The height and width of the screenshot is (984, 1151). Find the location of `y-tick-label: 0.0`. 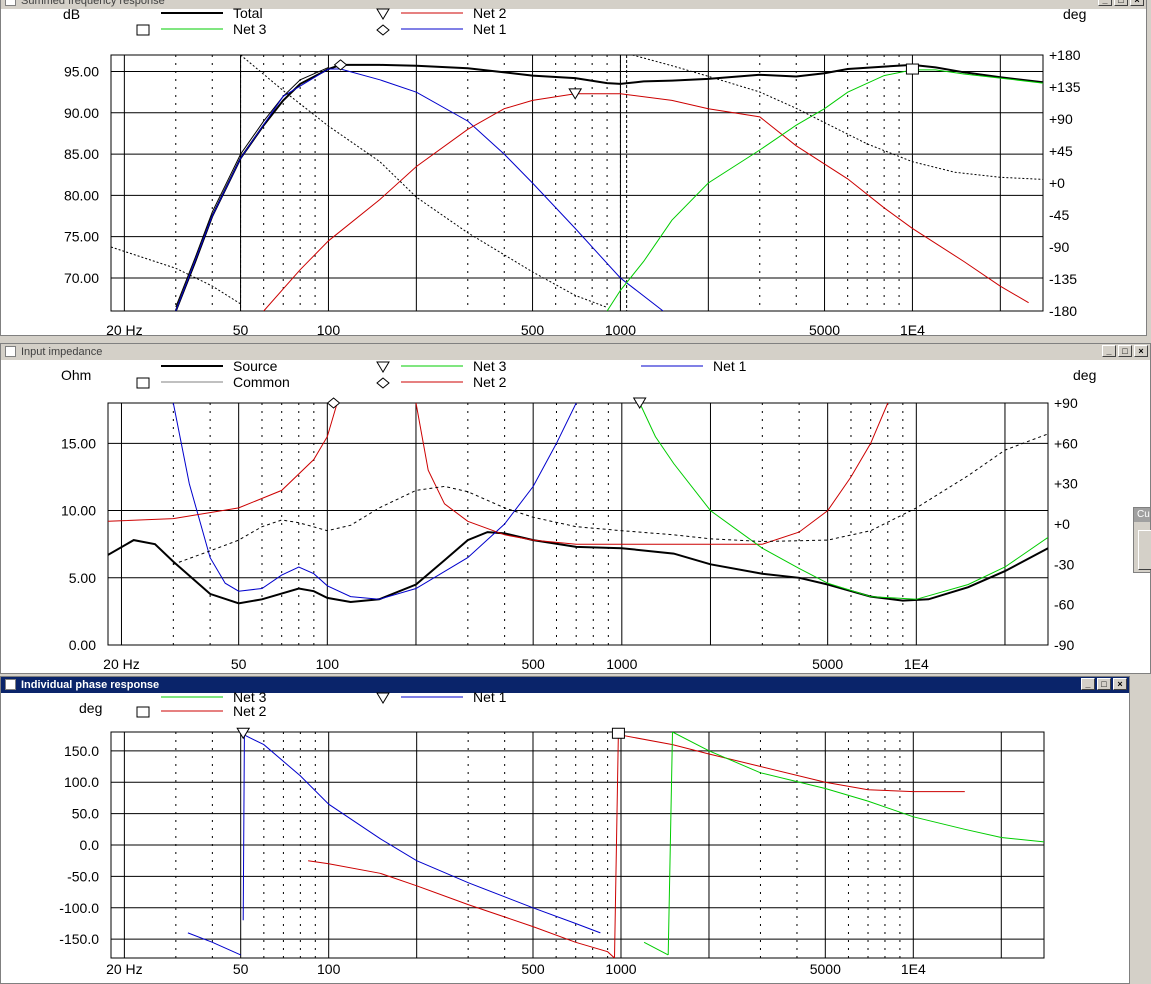

y-tick-label: 0.0 is located at coordinates (90, 845).